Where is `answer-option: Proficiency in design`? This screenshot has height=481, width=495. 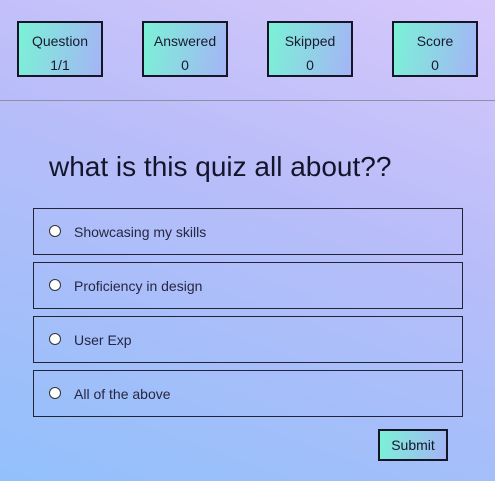 answer-option: Proficiency in design is located at coordinates (248, 285).